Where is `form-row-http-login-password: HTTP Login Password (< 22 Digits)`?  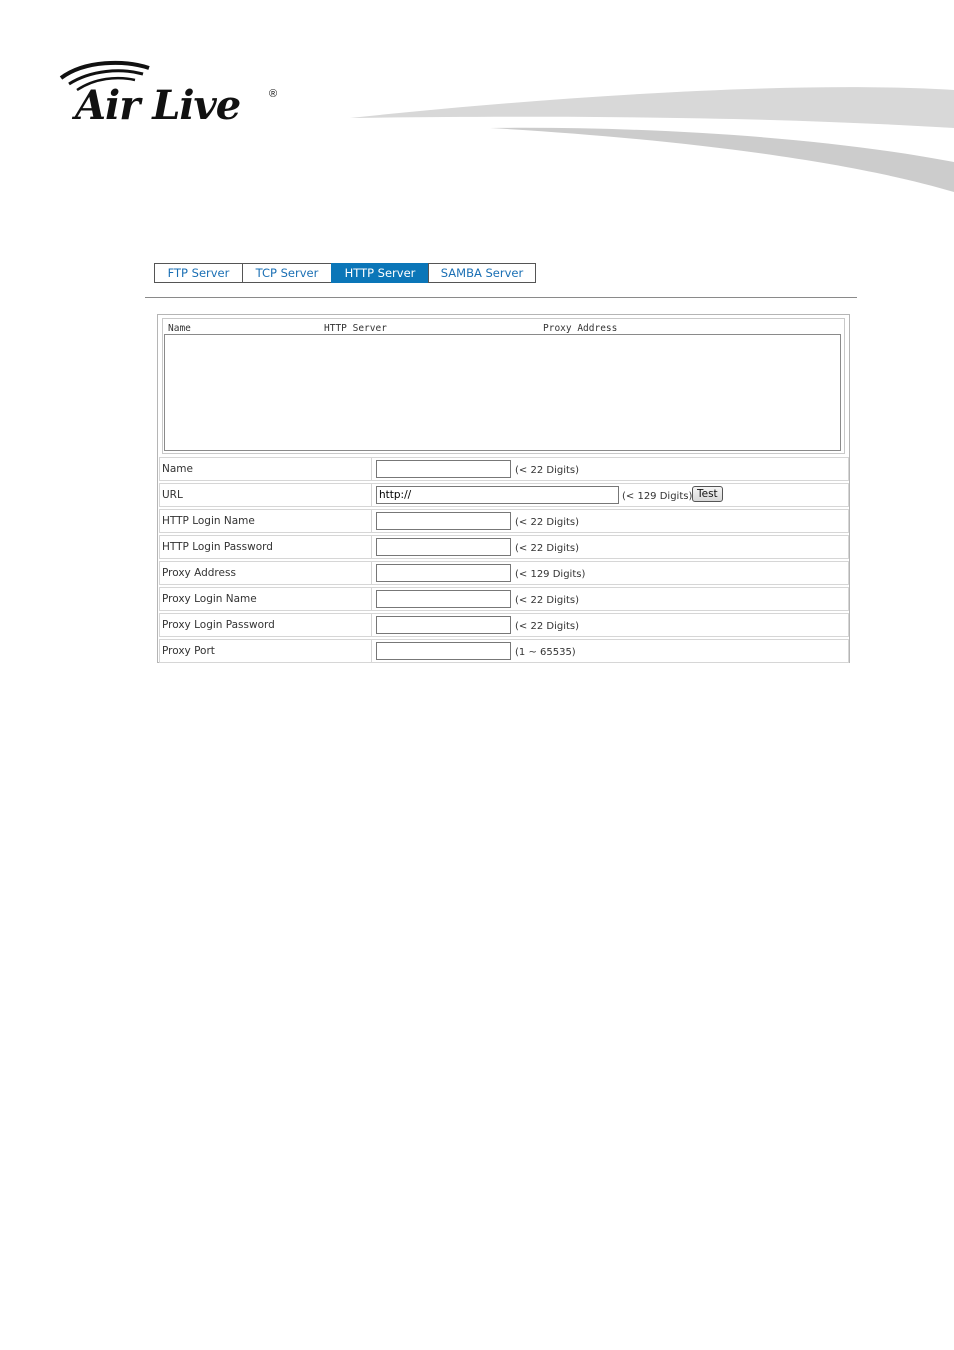 form-row-http-login-password: HTTP Login Password (< 22 Digits) is located at coordinates (504, 547).